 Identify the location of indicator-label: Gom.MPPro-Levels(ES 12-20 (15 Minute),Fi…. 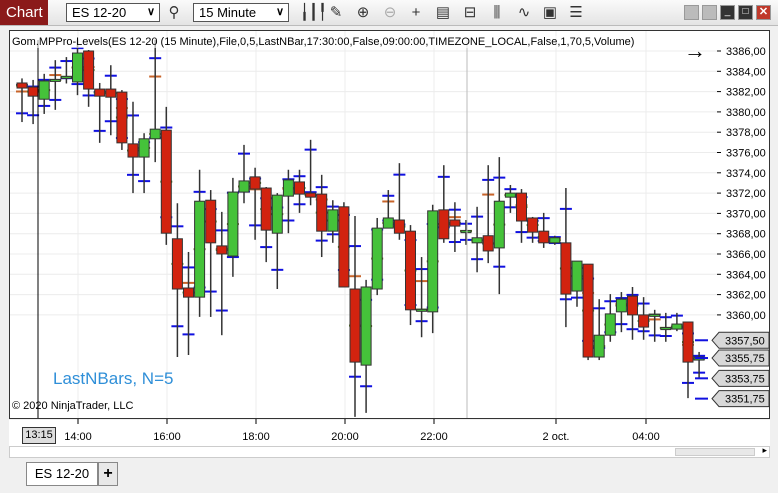
(323, 42).